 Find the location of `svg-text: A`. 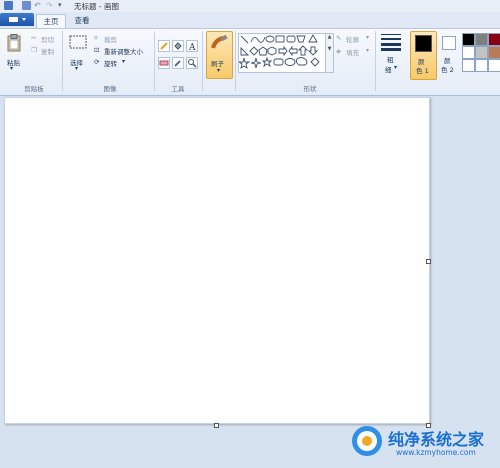

svg-text: A is located at coordinates (192, 47).